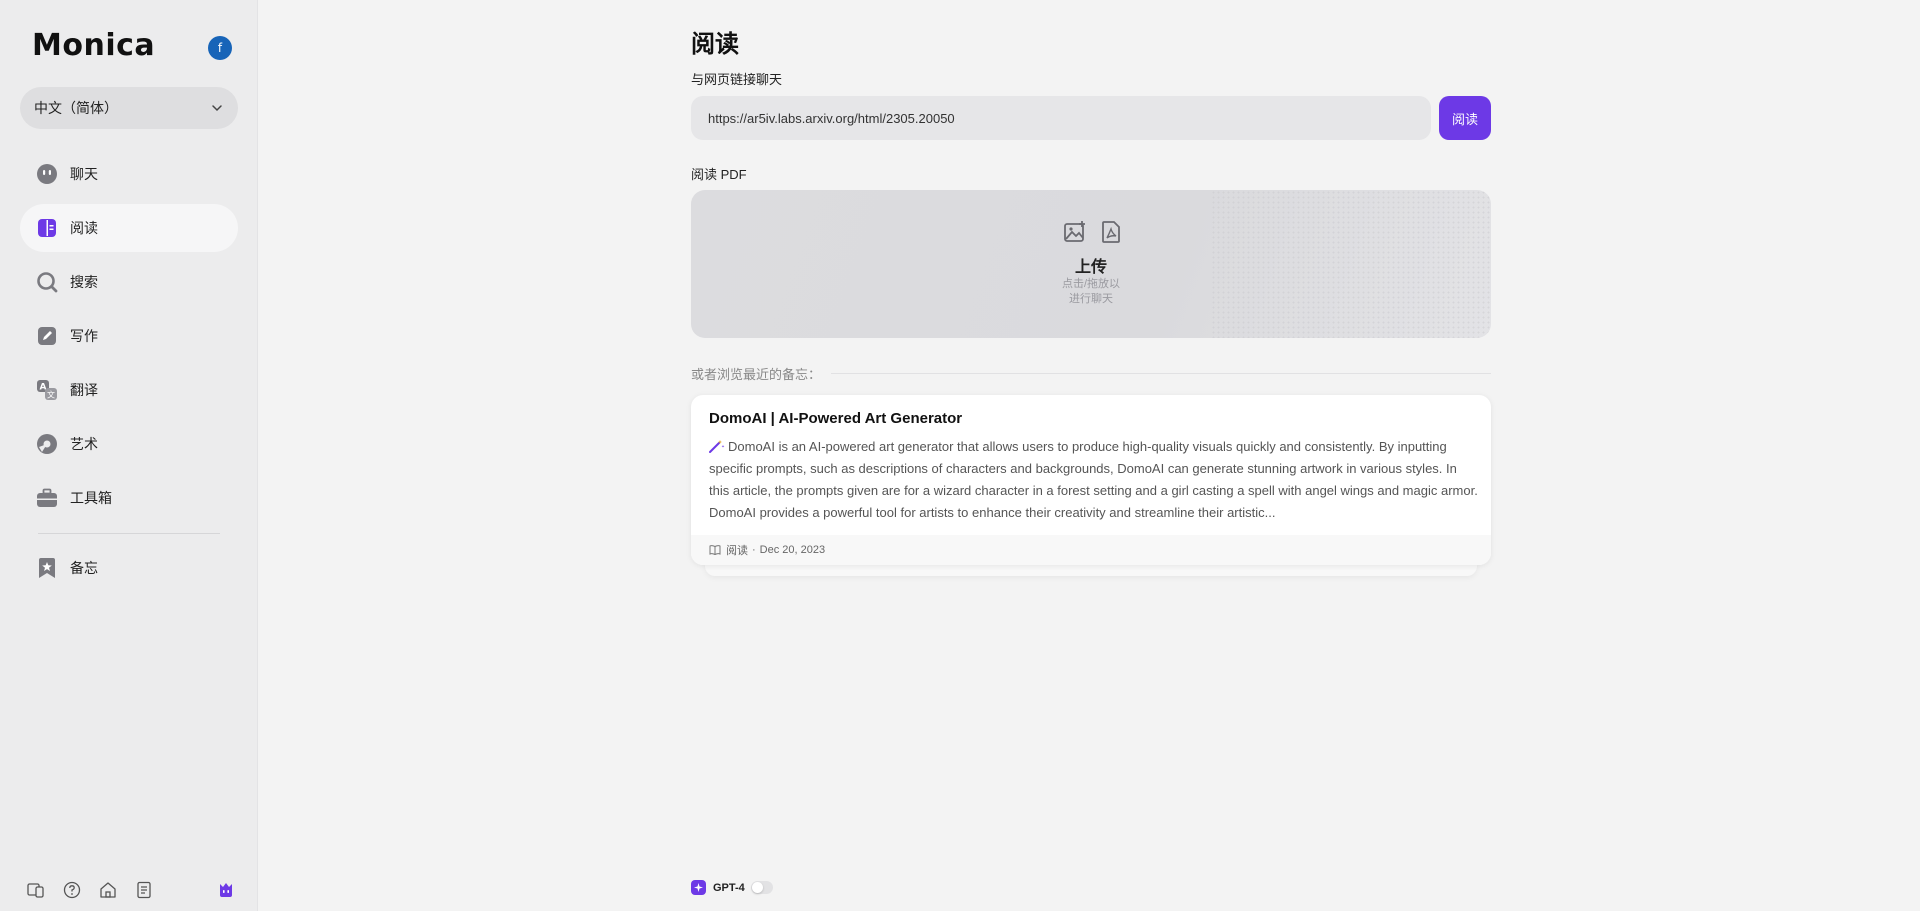  I want to click on pdf-section-label: 阅读 PDF, so click(719, 174).